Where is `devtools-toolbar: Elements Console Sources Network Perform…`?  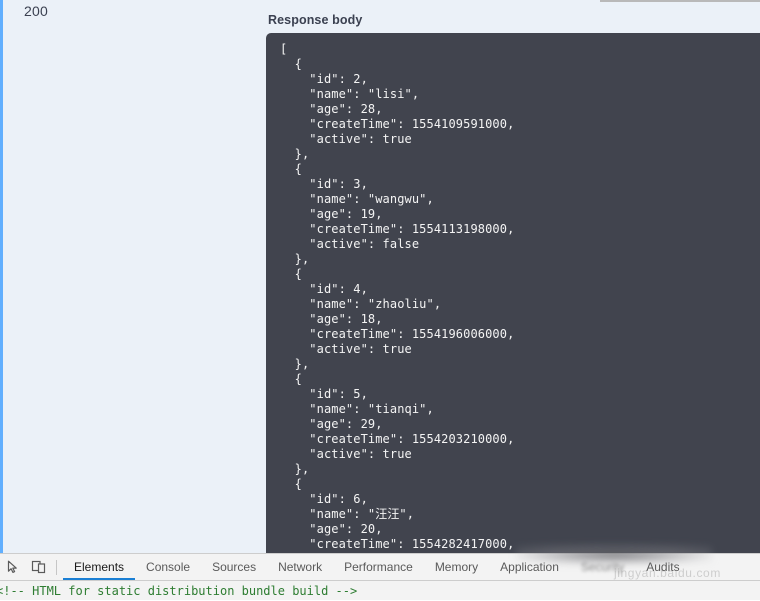 devtools-toolbar: Elements Console Sources Network Perform… is located at coordinates (380, 567).